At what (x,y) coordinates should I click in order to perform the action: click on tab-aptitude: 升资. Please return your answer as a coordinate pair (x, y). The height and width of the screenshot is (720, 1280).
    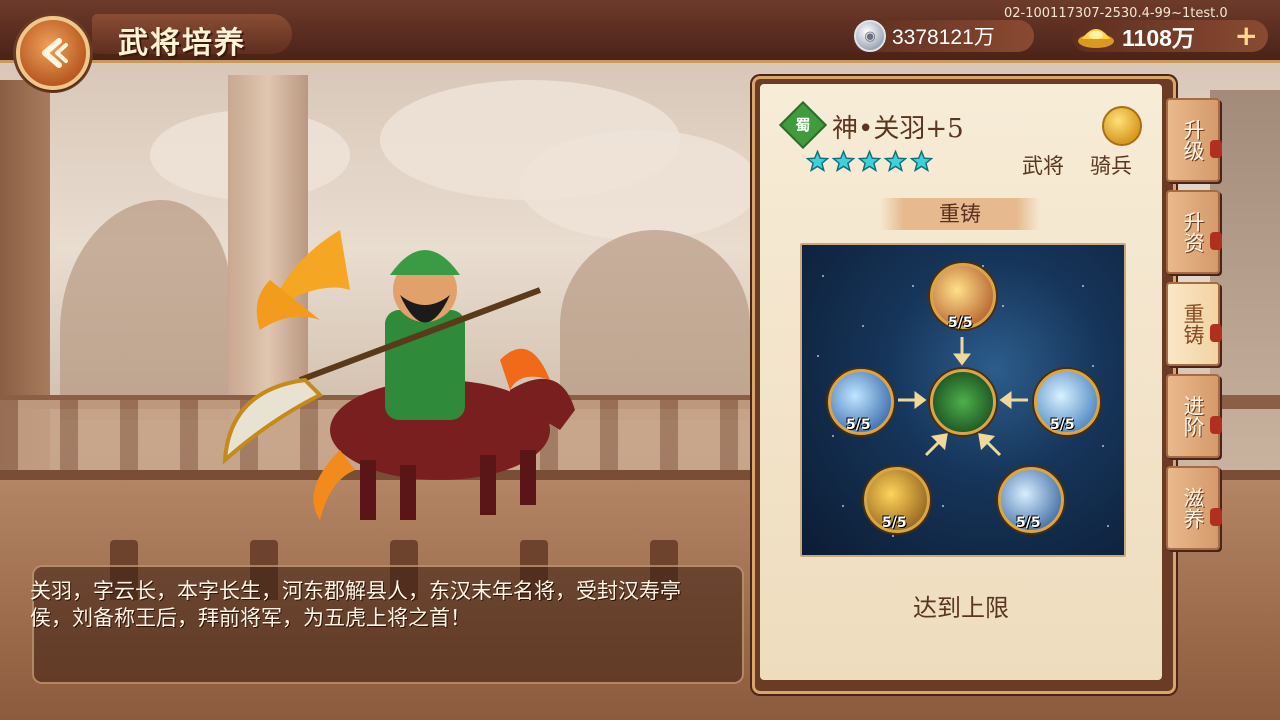
    Looking at the image, I should click on (1194, 232).